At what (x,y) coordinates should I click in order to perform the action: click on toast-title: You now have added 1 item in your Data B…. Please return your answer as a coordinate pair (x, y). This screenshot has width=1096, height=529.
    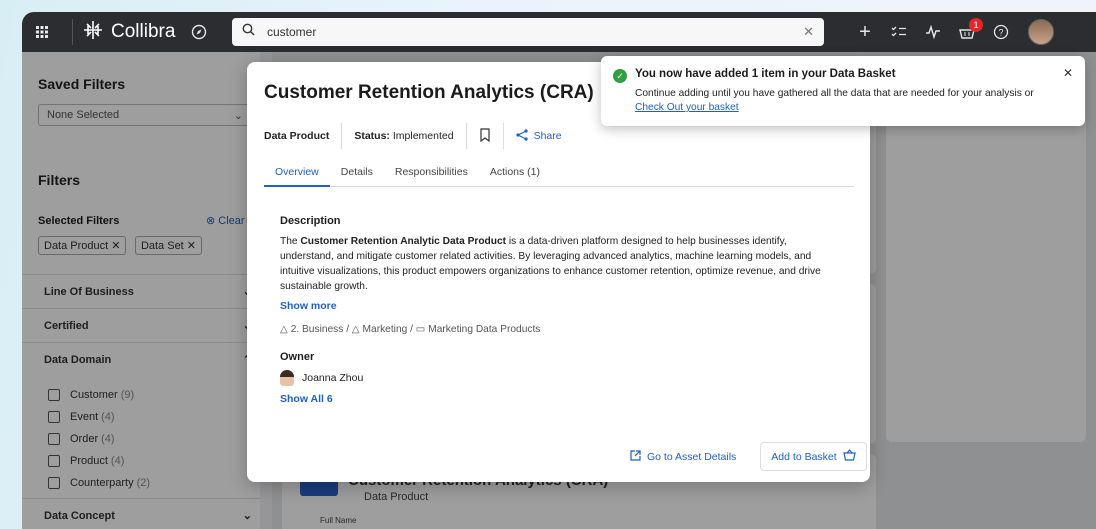
    Looking at the image, I should click on (765, 74).